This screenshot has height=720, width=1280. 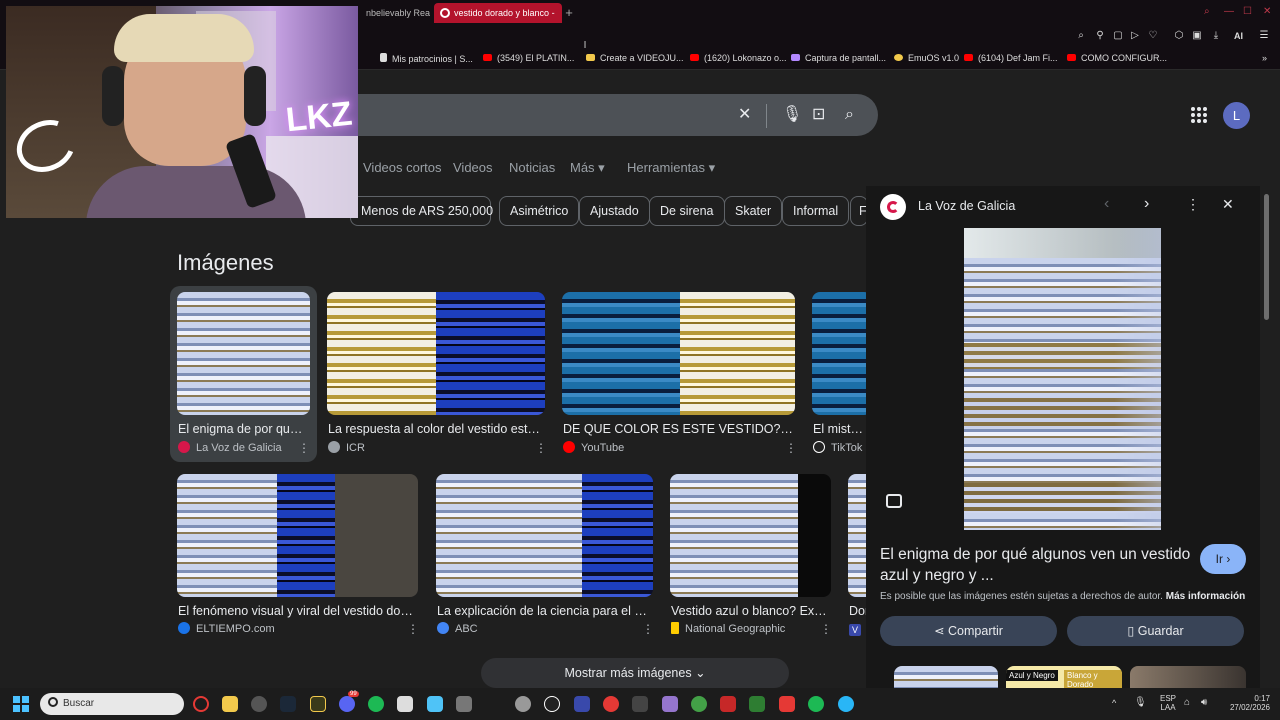 What do you see at coordinates (1204, 702) in the screenshot?
I see `volume-icon: 🔊︎` at bounding box center [1204, 702].